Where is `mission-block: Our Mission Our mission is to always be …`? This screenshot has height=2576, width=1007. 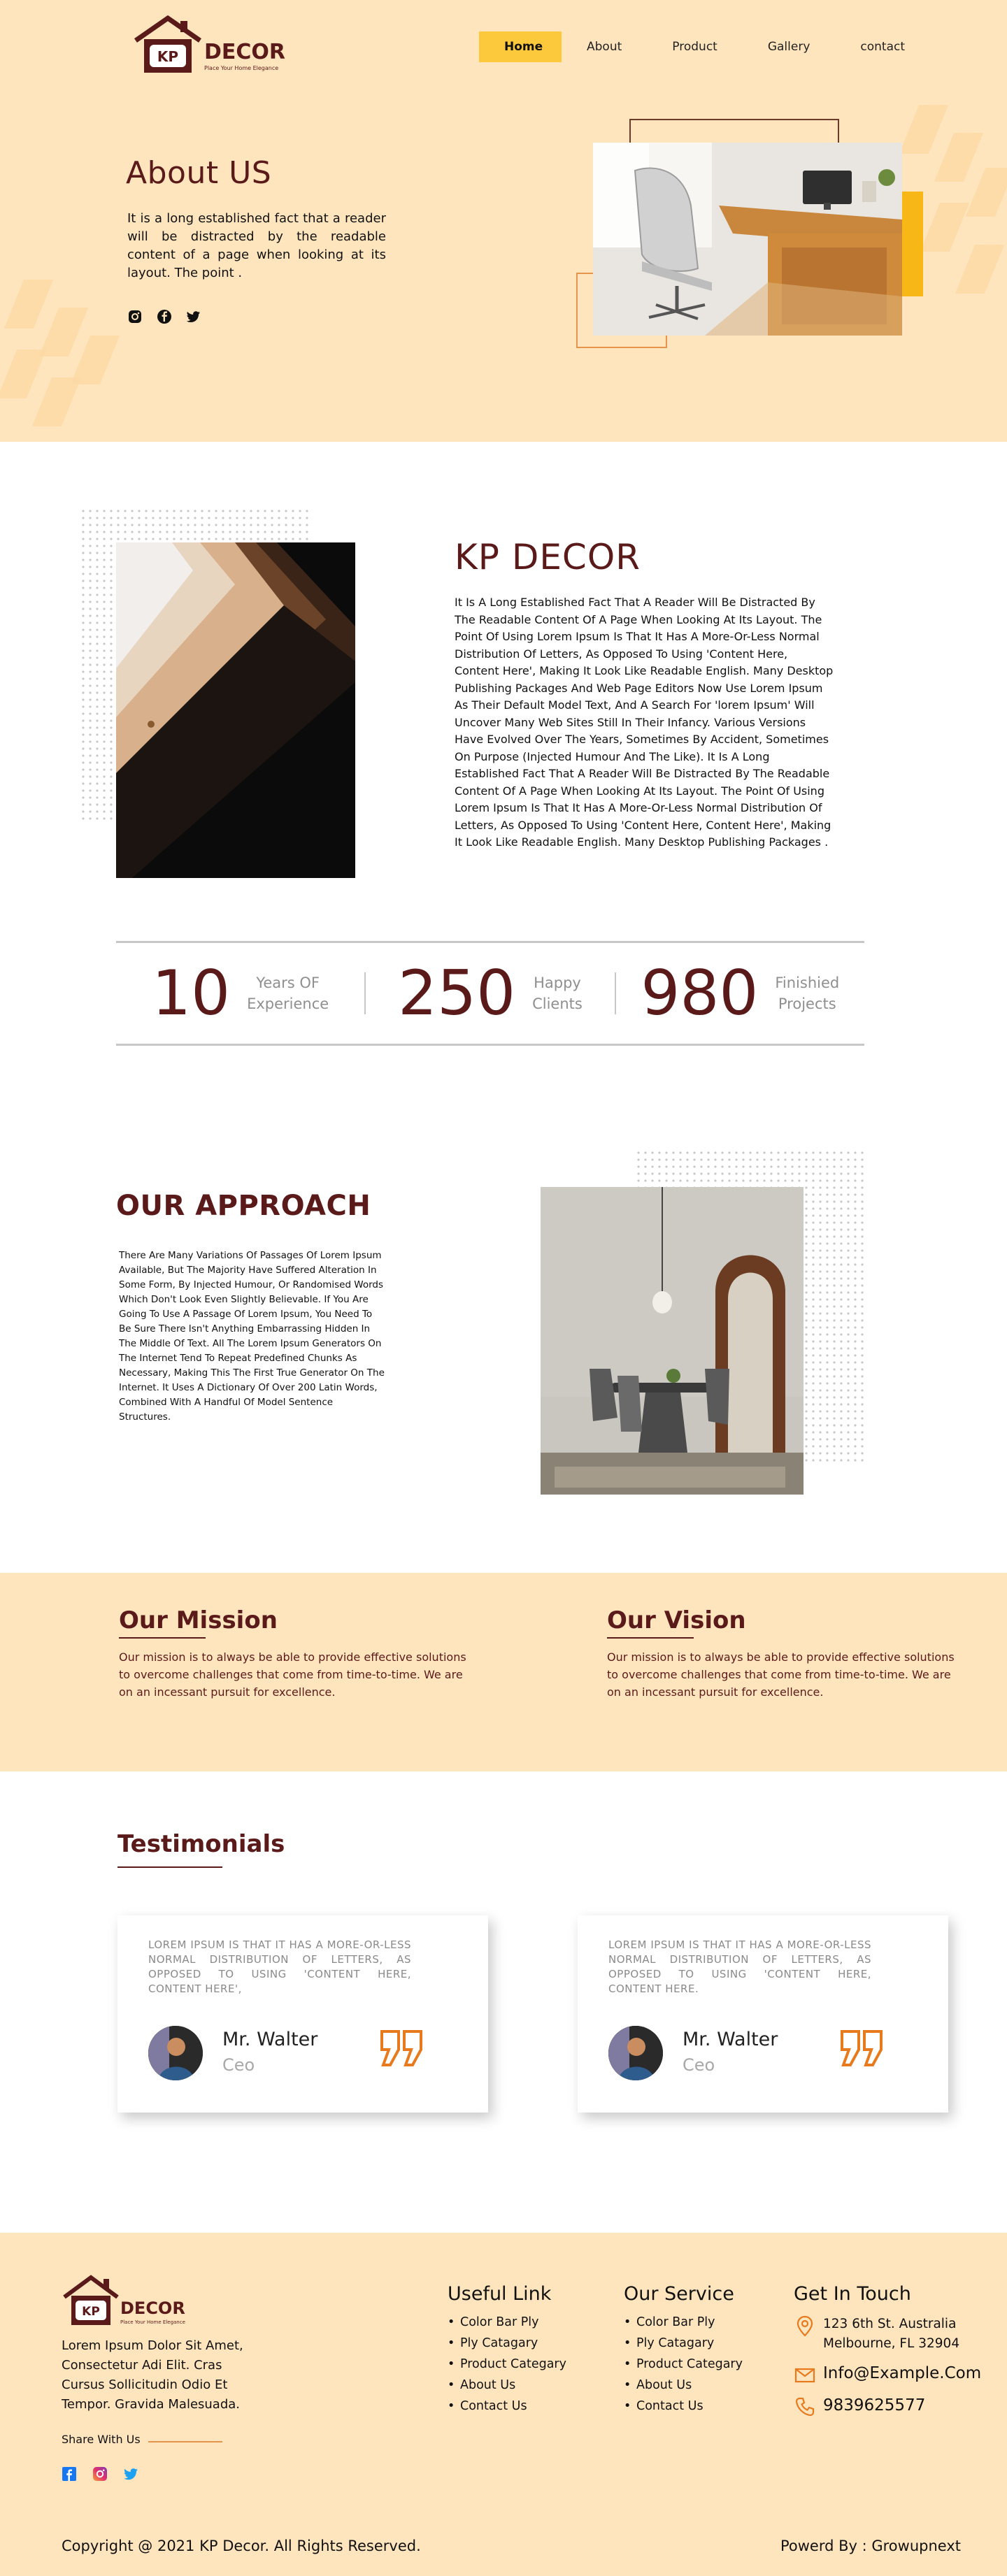
mission-block: Our Mission Our mission is to always be … is located at coordinates (294, 1653).